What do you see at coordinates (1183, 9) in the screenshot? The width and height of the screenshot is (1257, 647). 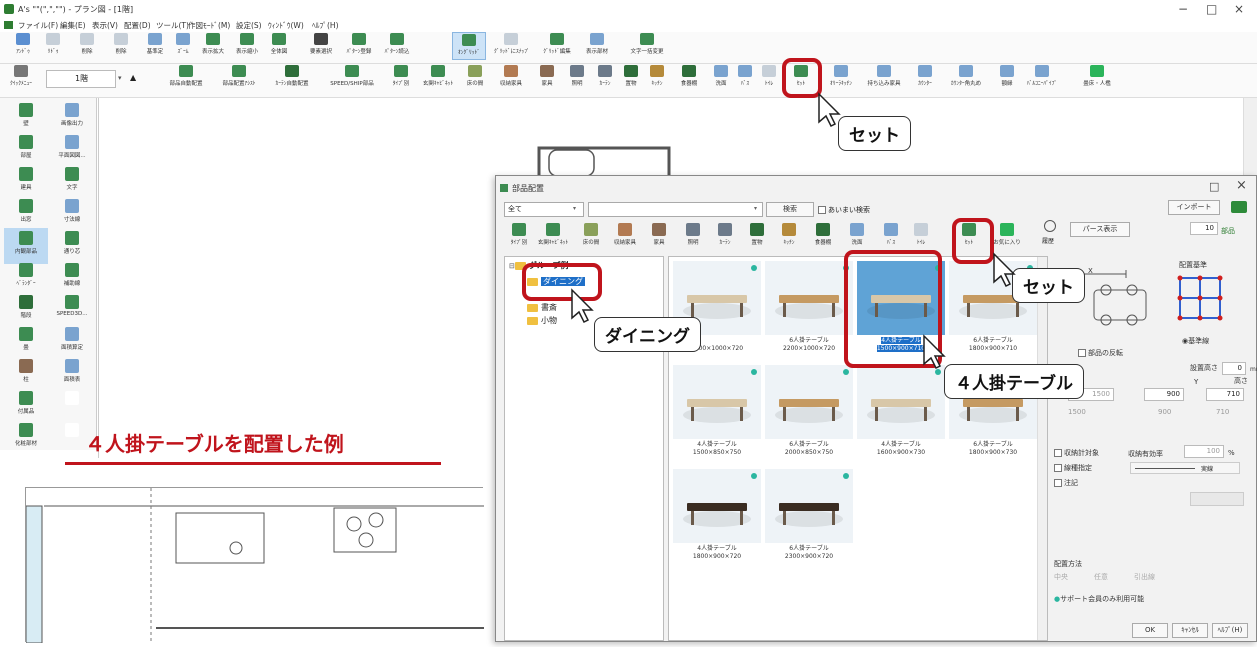 I see `minimize-icon: −` at bounding box center [1183, 9].